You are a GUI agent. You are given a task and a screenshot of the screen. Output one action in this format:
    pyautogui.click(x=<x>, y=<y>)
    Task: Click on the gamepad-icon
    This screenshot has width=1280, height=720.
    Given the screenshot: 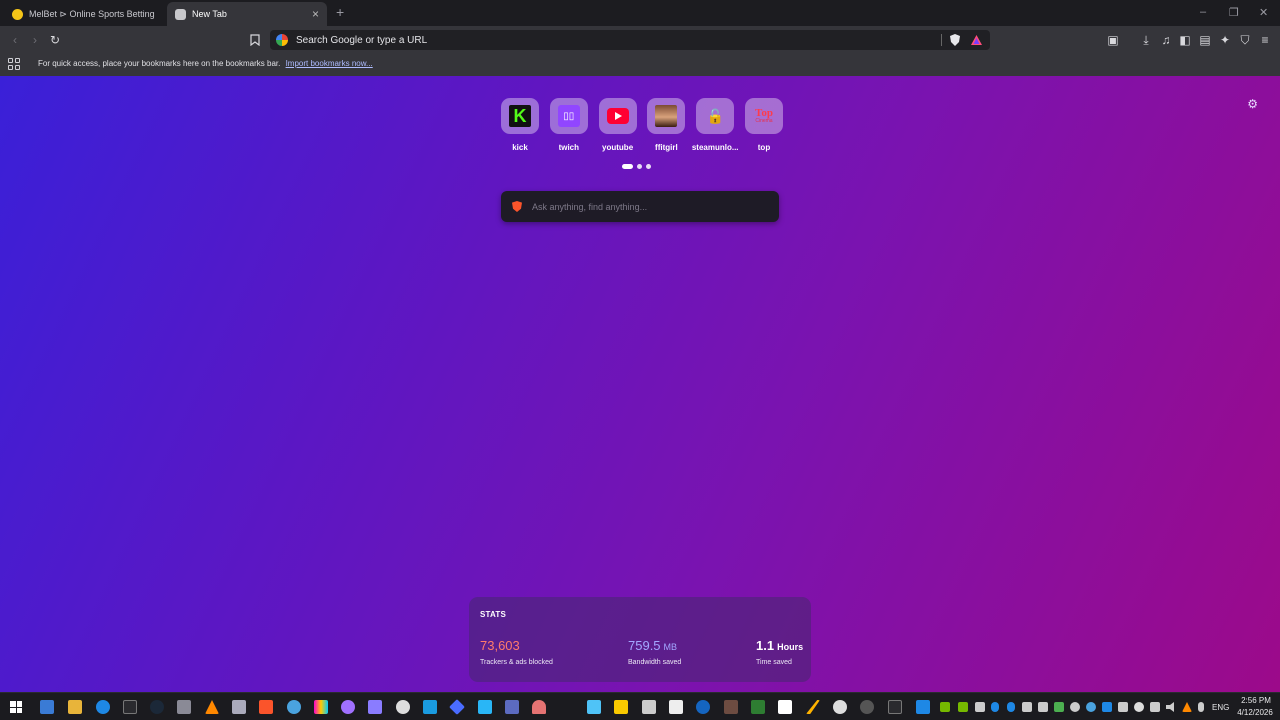 What is the action you would take?
    pyautogui.click(x=375, y=707)
    